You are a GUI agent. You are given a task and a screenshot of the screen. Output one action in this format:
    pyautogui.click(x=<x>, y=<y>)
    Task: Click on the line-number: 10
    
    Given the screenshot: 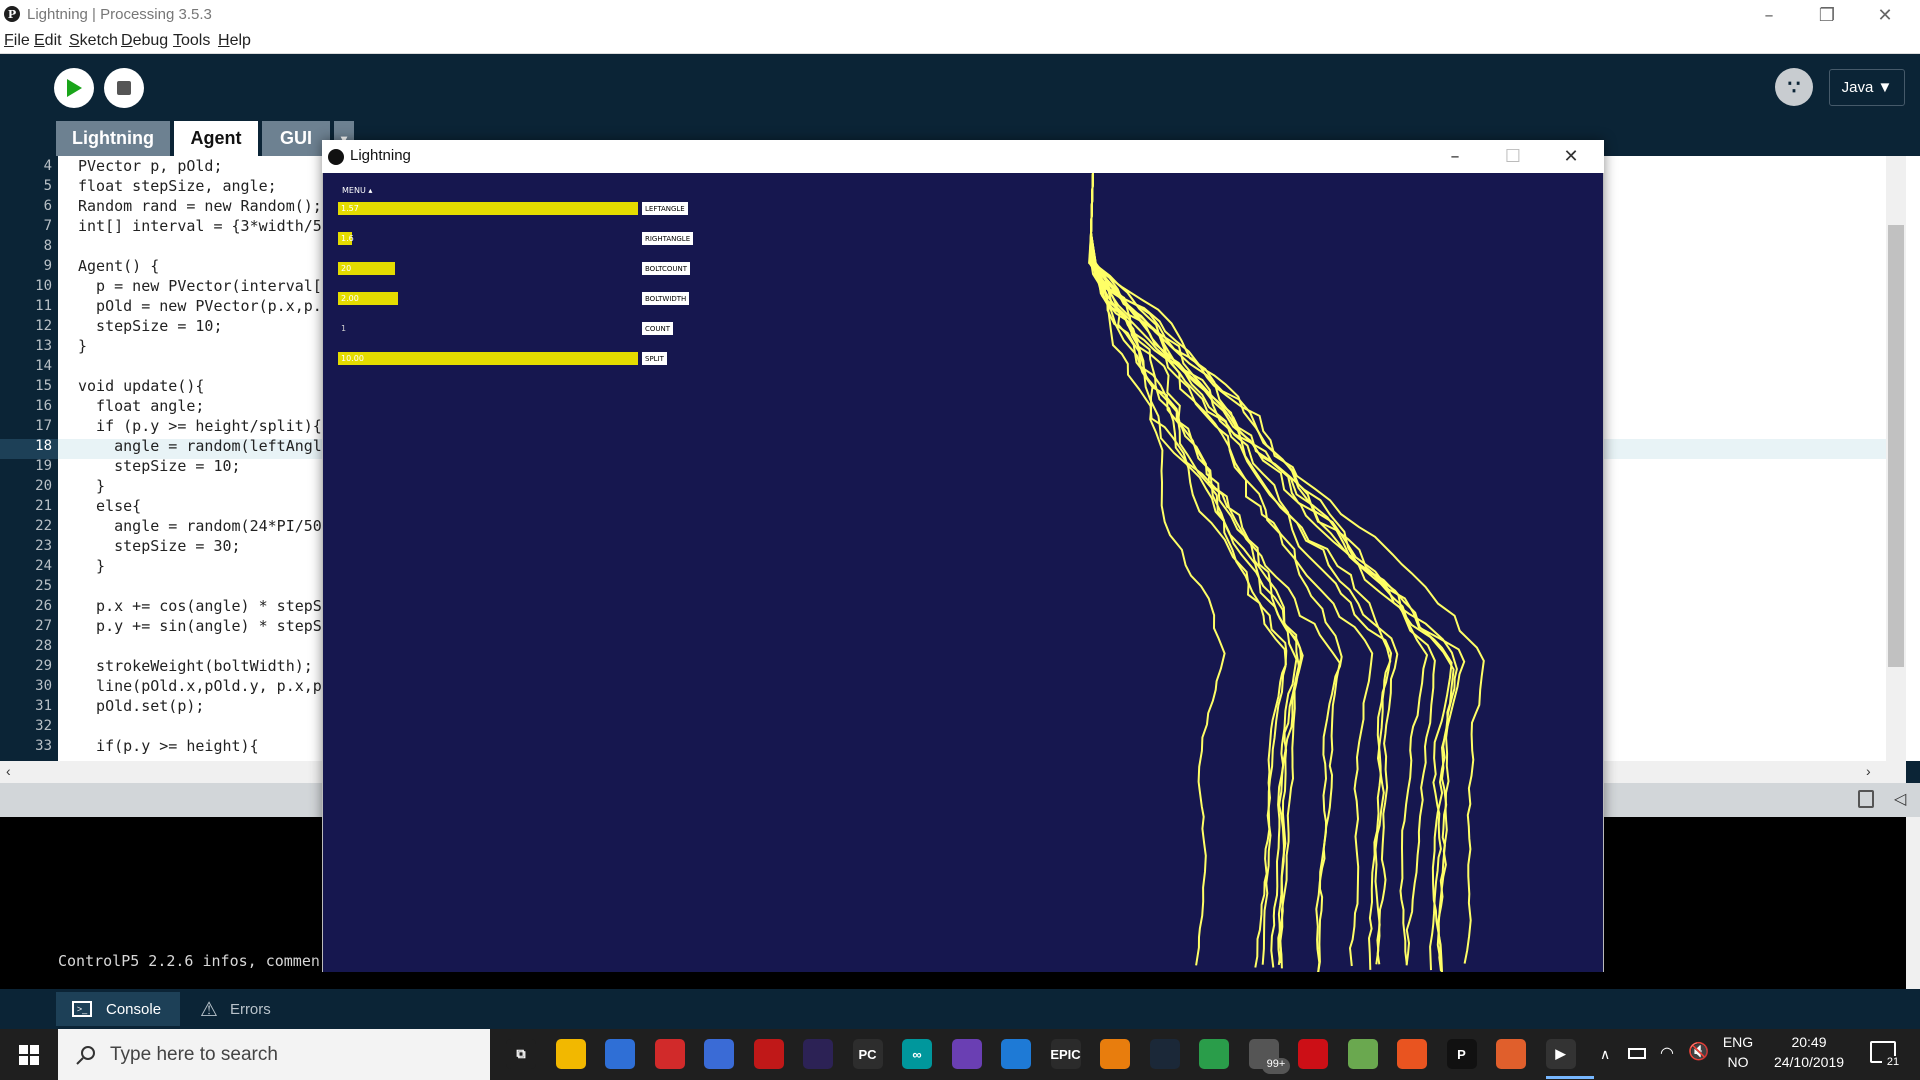 What is the action you would take?
    pyautogui.click(x=43, y=286)
    